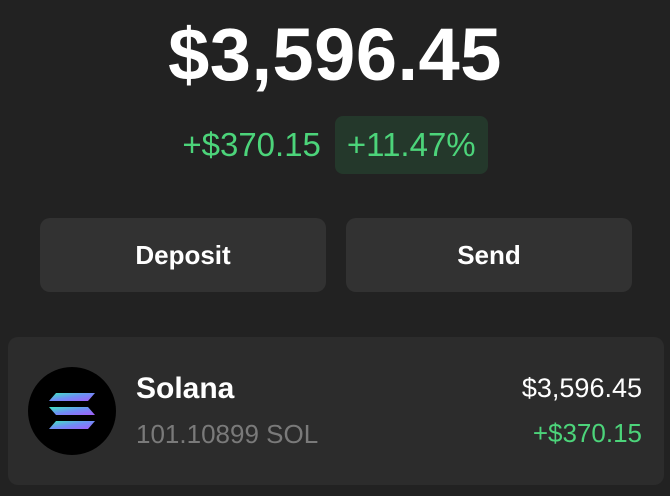 This screenshot has width=670, height=496. What do you see at coordinates (251, 144) in the screenshot?
I see `change-amount: +$370.15` at bounding box center [251, 144].